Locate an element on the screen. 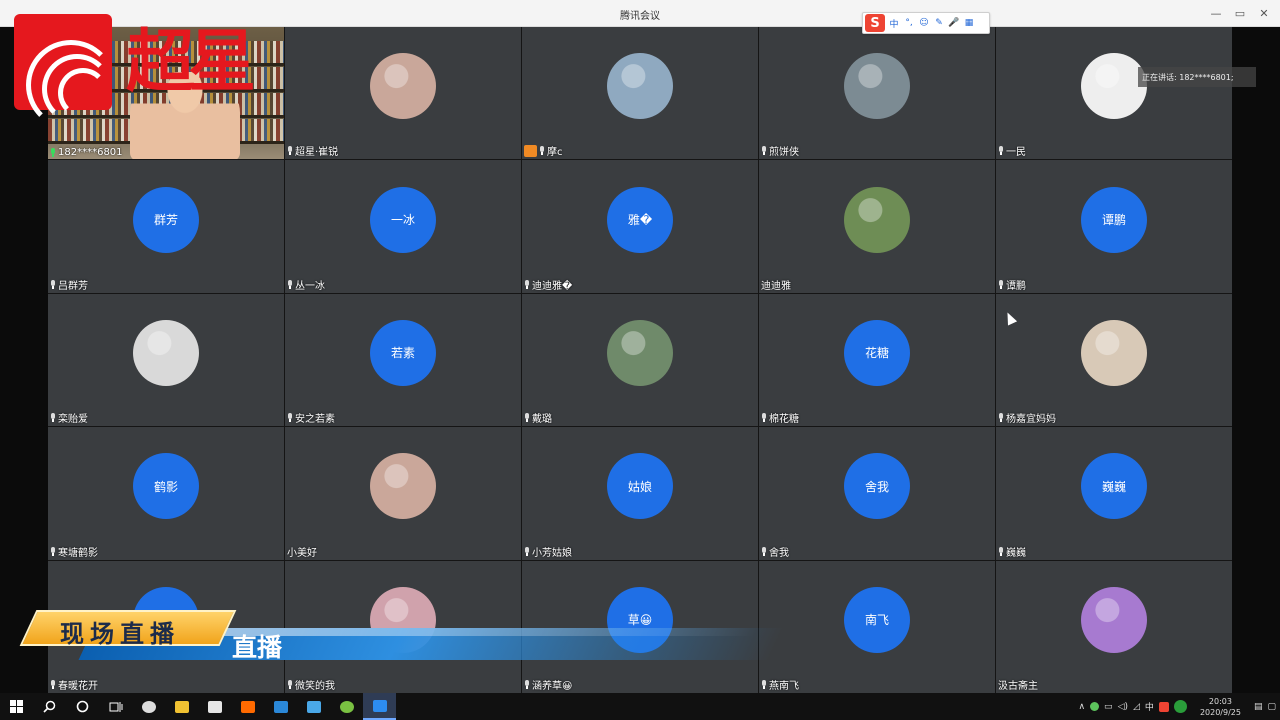 The image size is (1280, 720). file-explorer-icon is located at coordinates (181, 706).